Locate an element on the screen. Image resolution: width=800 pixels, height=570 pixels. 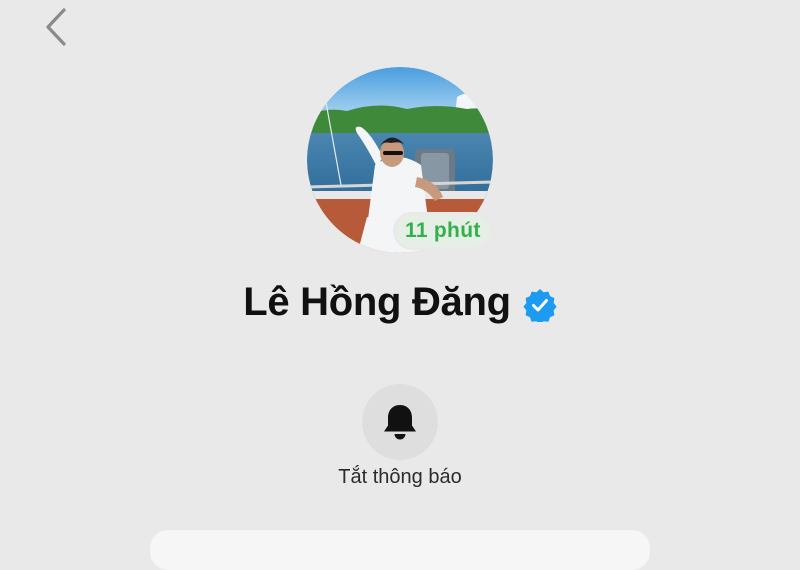
back-button is located at coordinates (56, 27).